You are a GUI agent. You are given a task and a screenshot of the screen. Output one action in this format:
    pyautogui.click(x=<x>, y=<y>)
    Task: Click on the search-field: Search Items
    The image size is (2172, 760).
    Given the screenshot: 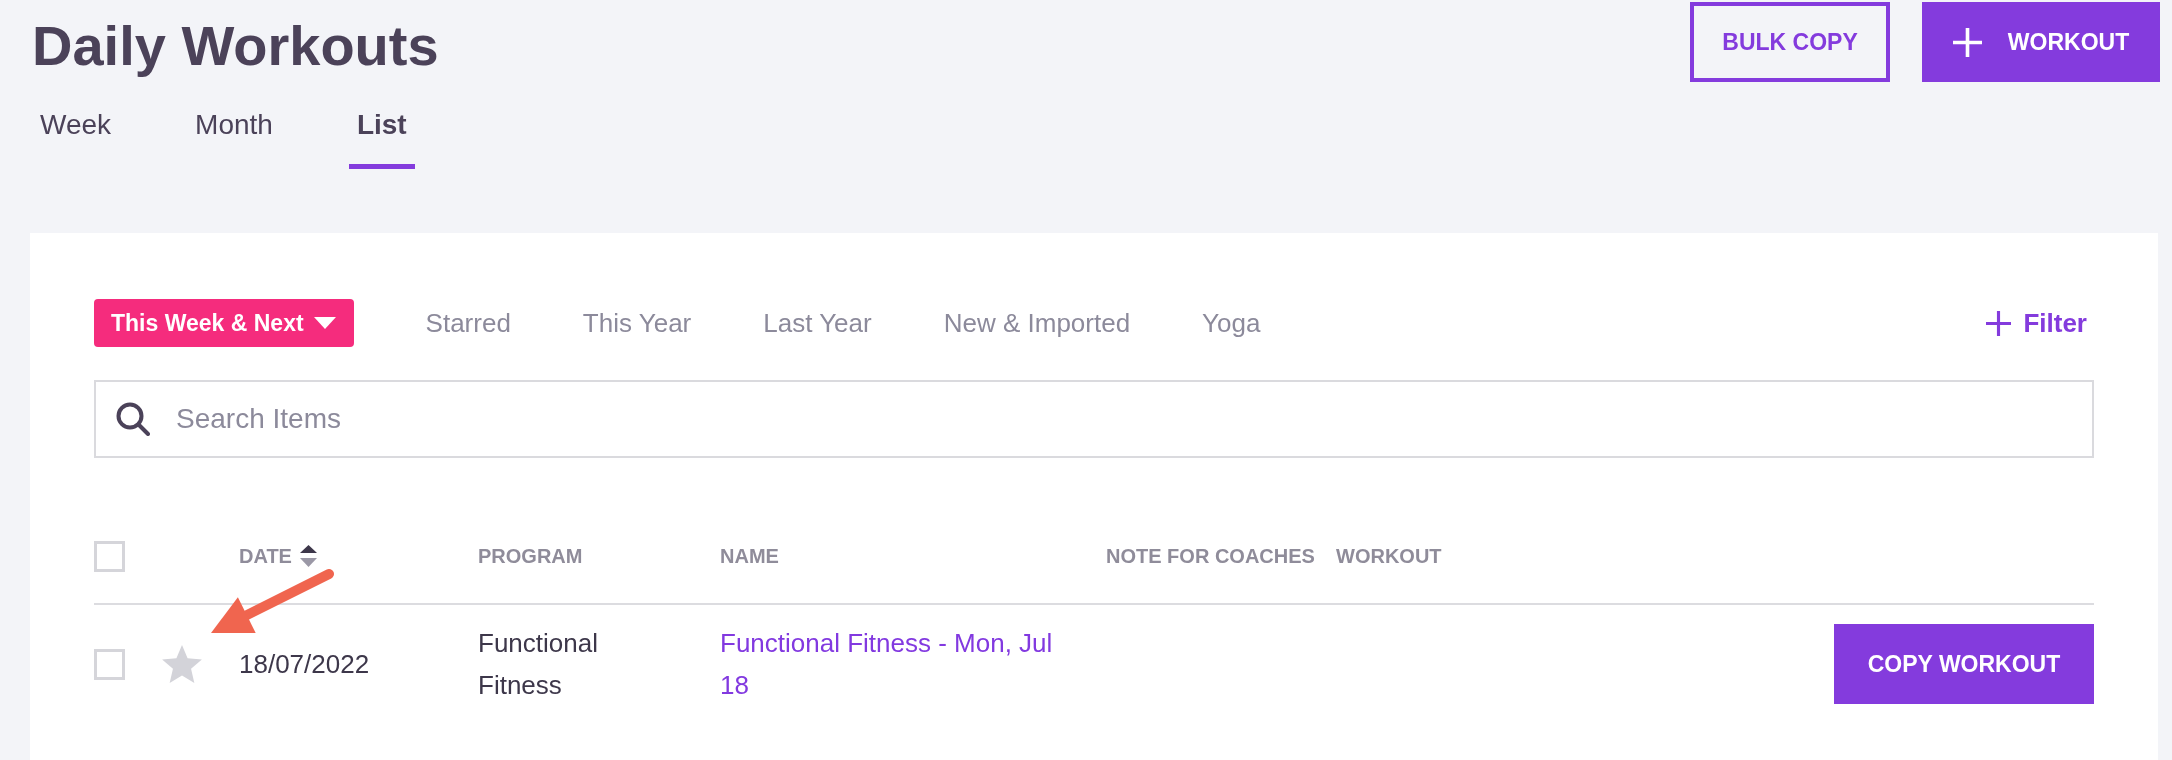 What is the action you would take?
    pyautogui.click(x=1094, y=419)
    